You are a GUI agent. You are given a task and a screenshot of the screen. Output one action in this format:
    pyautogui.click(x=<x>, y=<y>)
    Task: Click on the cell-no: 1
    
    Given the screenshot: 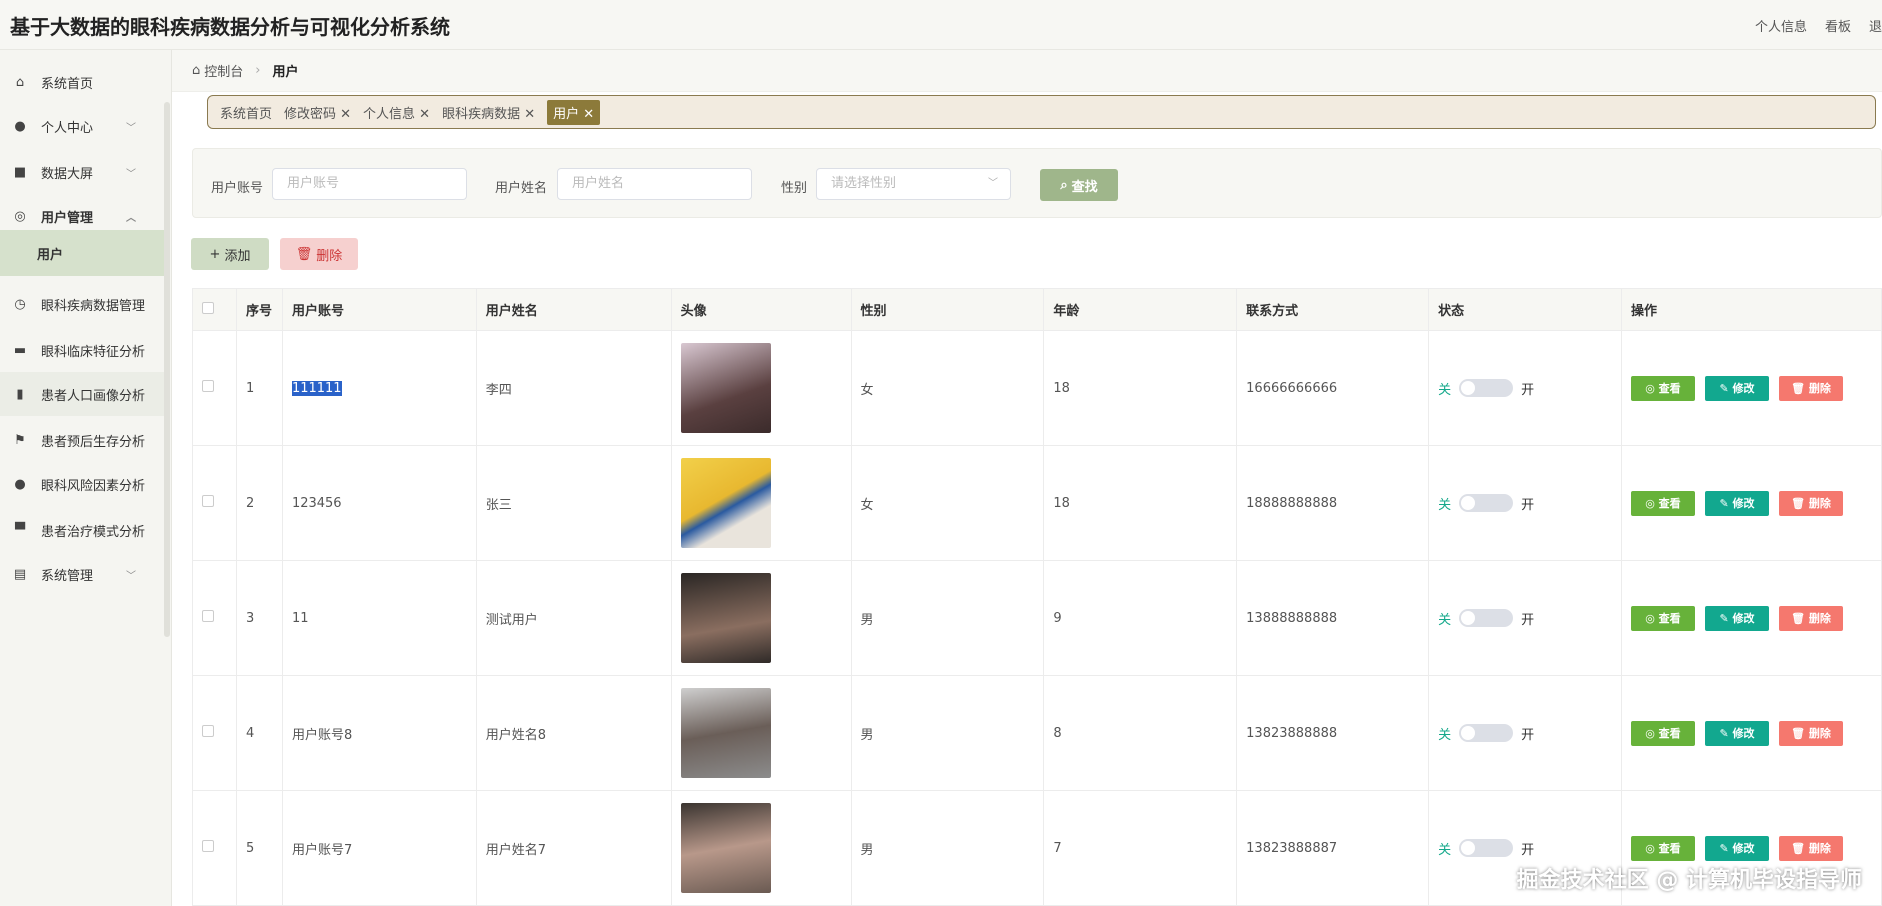 What is the action you would take?
    pyautogui.click(x=259, y=388)
    